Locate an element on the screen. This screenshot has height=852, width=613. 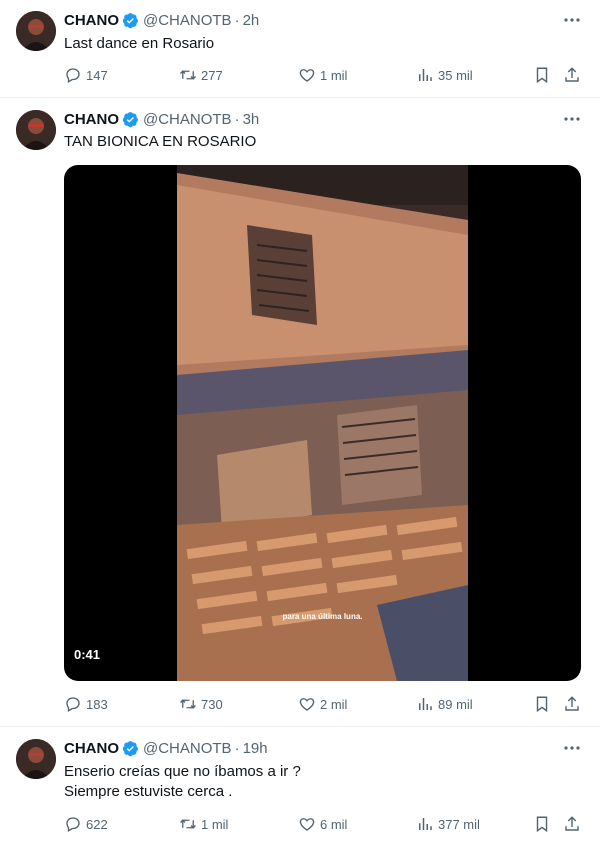
retweet-button: 277 is located at coordinates (201, 75).